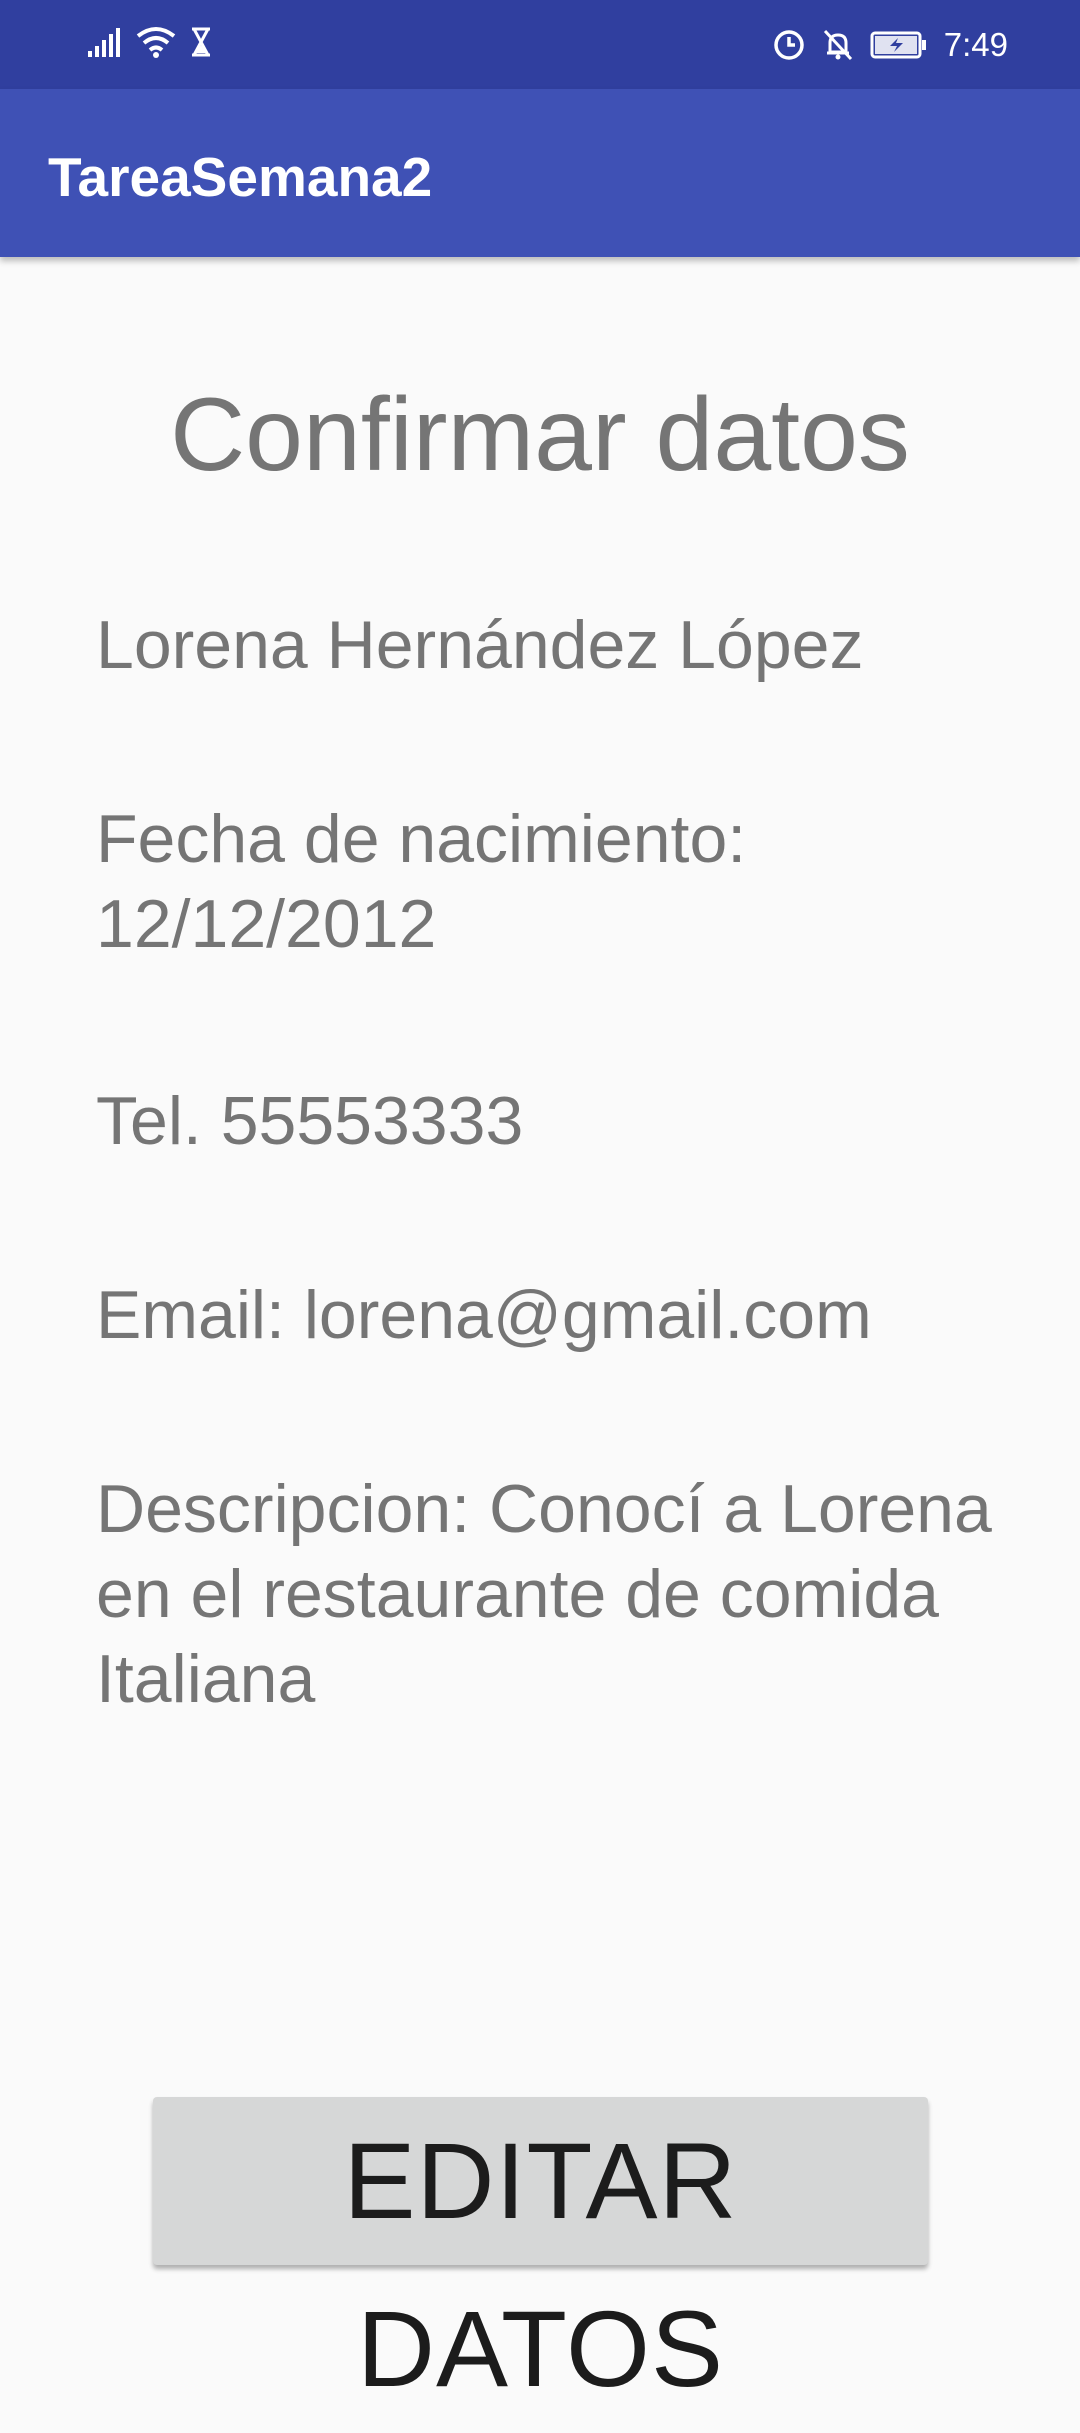 Image resolution: width=1080 pixels, height=2433 pixels. Describe the element at coordinates (480, 645) in the screenshot. I see `contact-name: Lorena Hernández López` at that location.